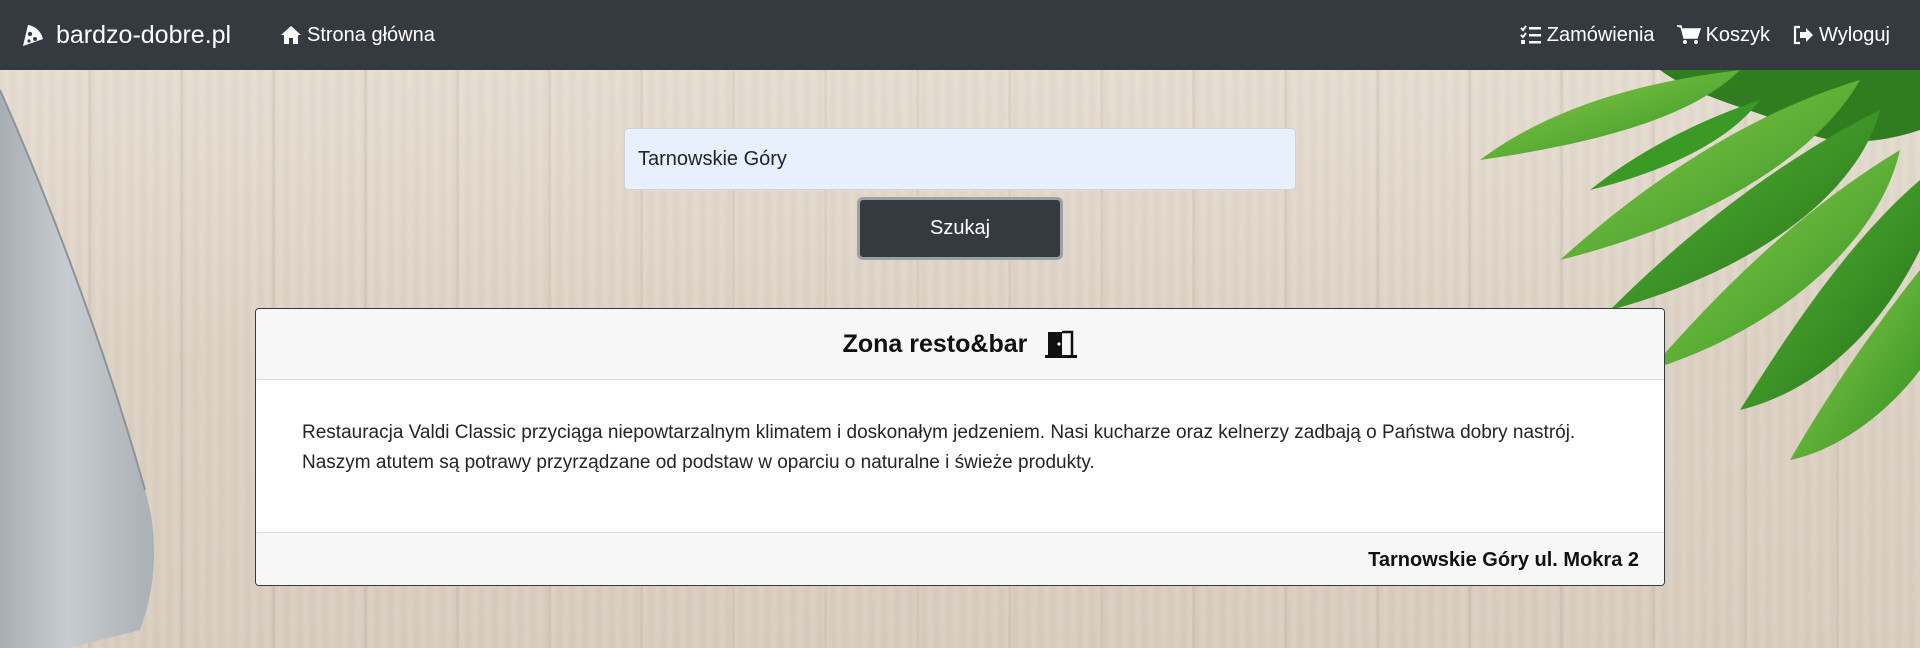  Describe the element at coordinates (1531, 35) in the screenshot. I see `list-check-icon` at that location.